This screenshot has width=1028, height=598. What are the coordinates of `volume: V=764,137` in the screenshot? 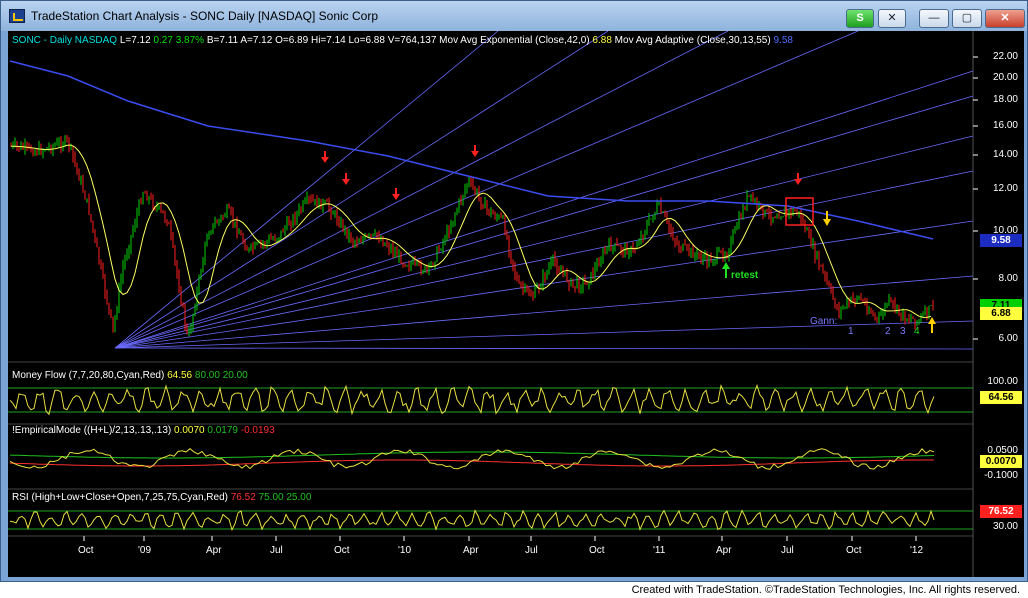 It's located at (412, 40).